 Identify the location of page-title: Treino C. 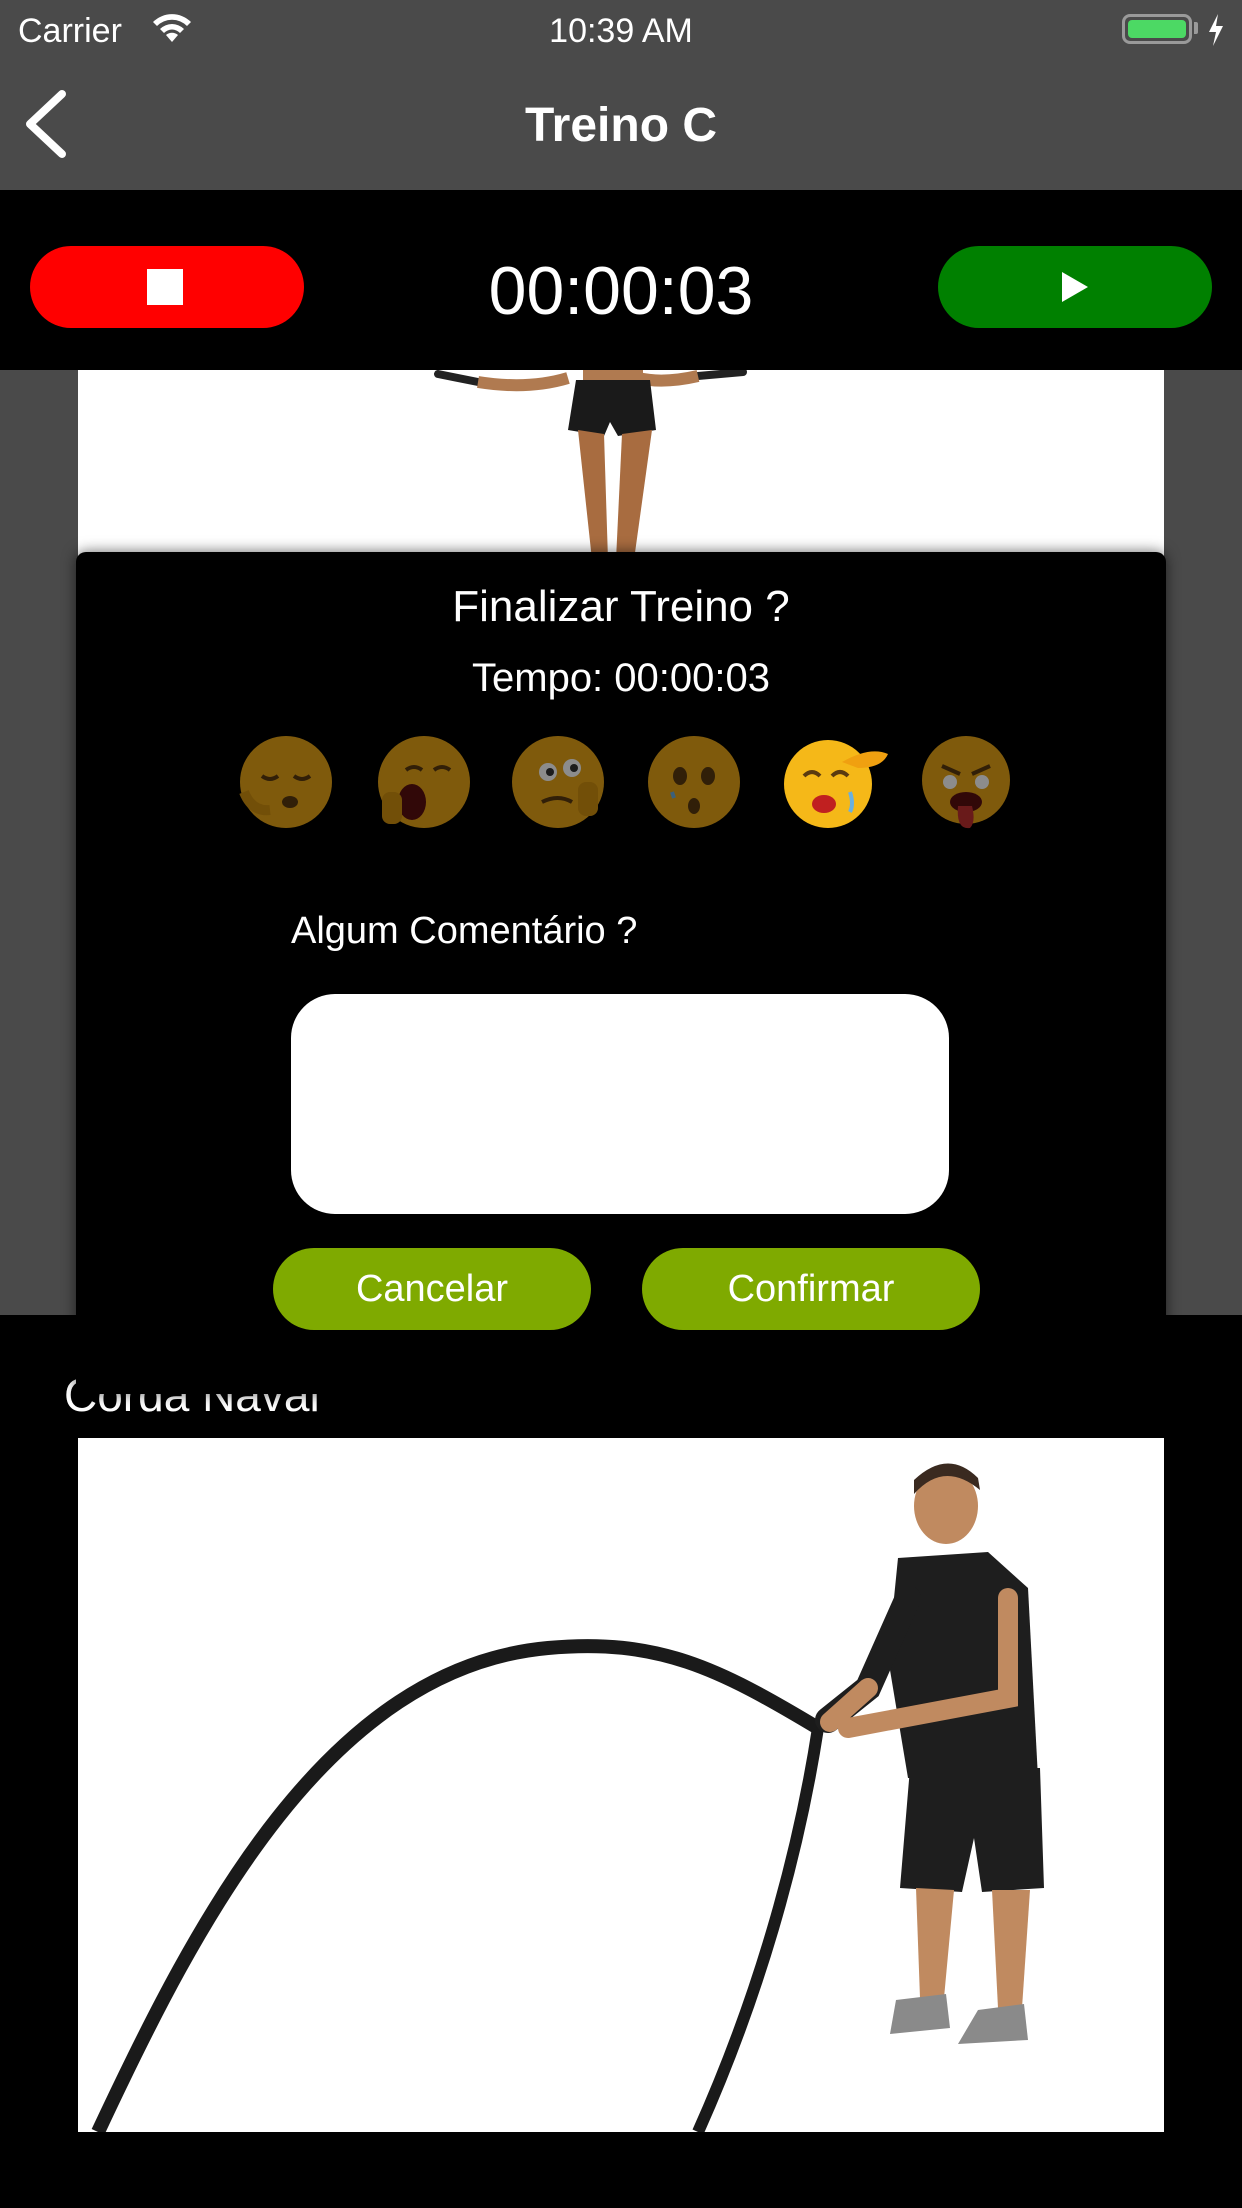
(621, 125).